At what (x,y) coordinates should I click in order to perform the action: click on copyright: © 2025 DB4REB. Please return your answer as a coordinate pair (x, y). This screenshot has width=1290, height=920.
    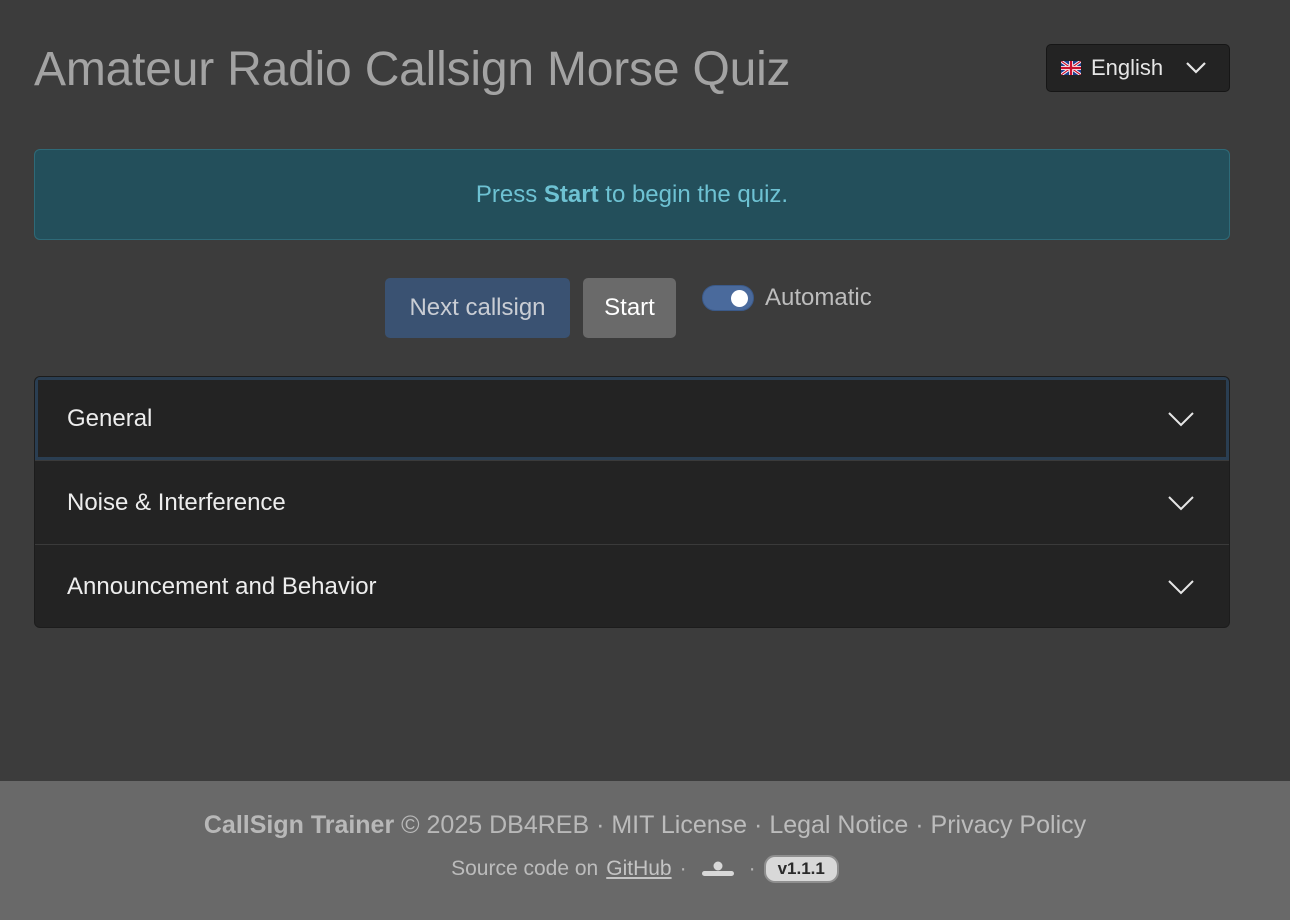
    Looking at the image, I should click on (495, 825).